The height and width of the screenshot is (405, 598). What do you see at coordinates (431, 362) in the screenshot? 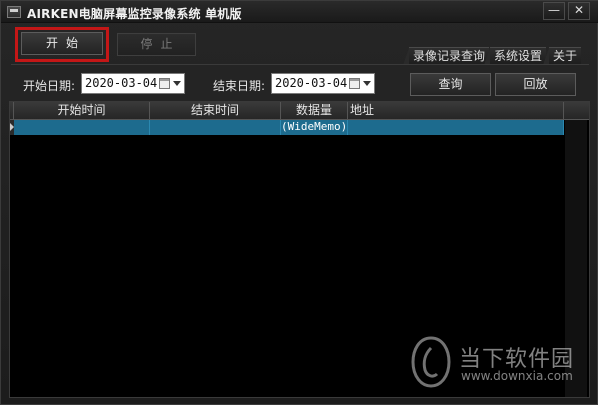
I see `watermark-logo-icon` at bounding box center [431, 362].